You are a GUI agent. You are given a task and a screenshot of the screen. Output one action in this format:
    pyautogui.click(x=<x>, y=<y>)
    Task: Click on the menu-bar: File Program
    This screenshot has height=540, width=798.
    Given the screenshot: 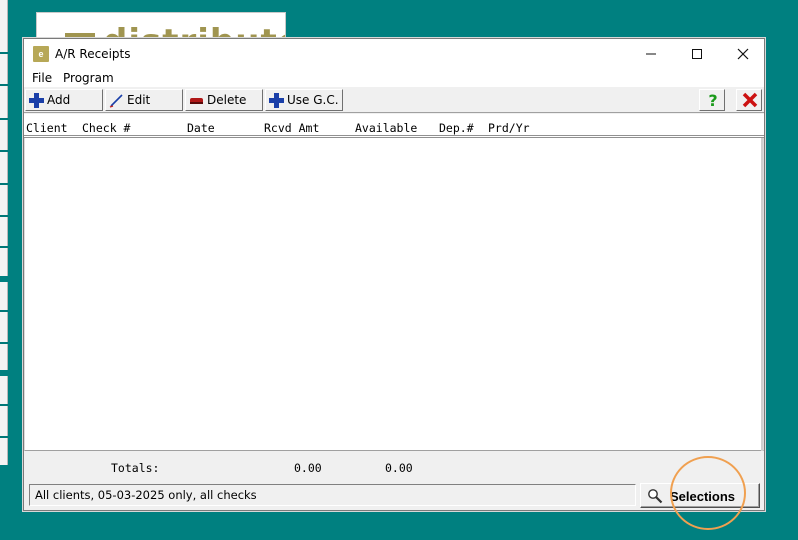 What is the action you would take?
    pyautogui.click(x=394, y=78)
    